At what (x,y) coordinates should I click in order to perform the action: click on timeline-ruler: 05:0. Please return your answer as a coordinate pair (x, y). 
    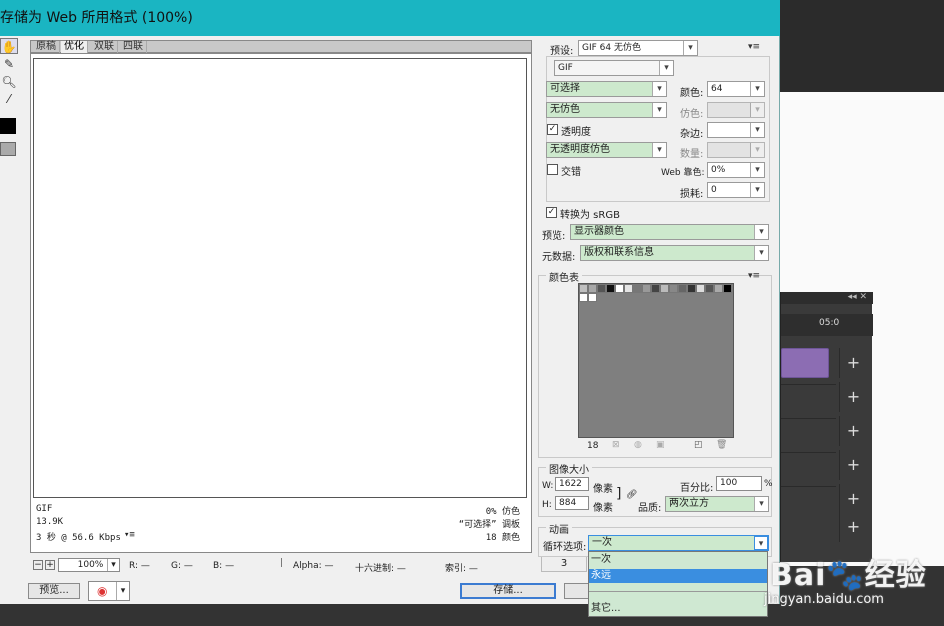
    Looking at the image, I should click on (827, 325).